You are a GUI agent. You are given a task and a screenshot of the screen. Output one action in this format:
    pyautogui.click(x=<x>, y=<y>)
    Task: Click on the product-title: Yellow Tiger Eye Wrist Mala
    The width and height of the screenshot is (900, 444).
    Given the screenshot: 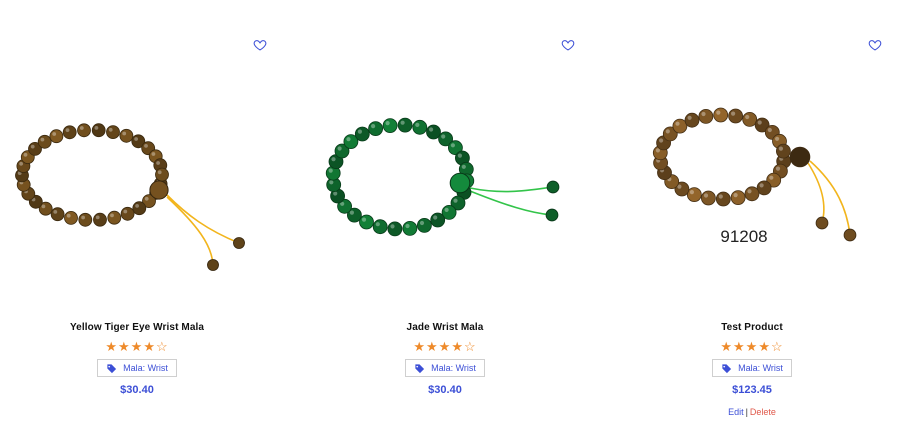 What is the action you would take?
    pyautogui.click(x=138, y=327)
    